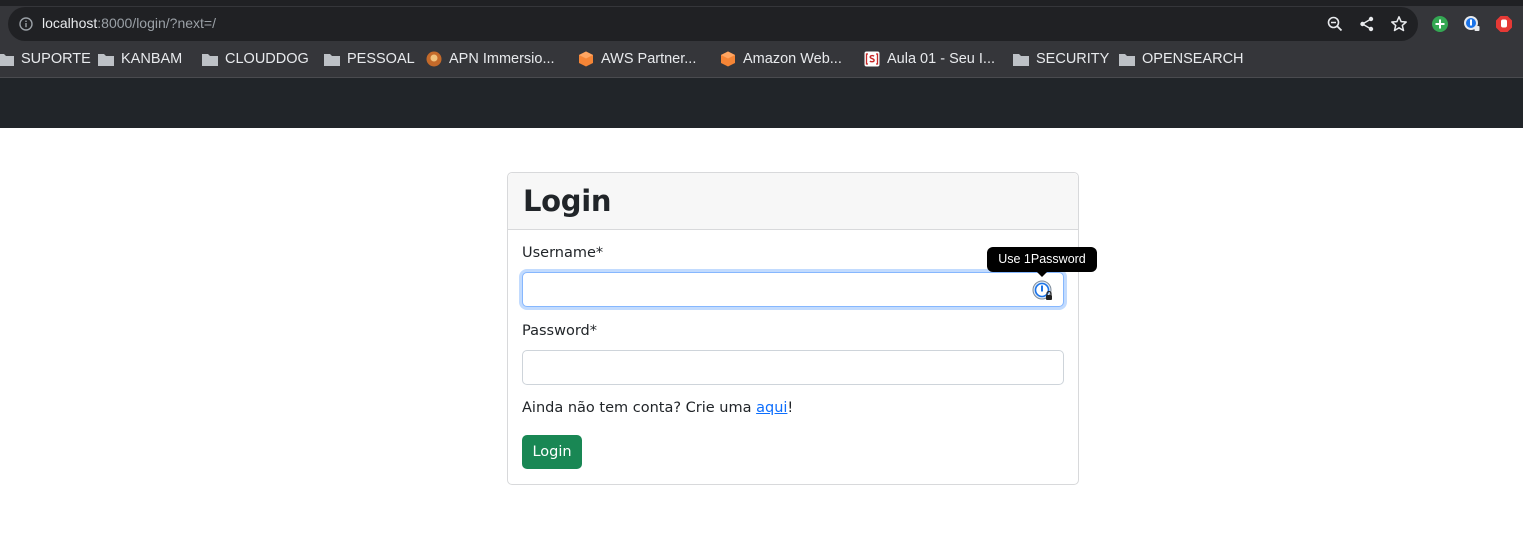  I want to click on bookmark-security: SECURITY, so click(1061, 59).